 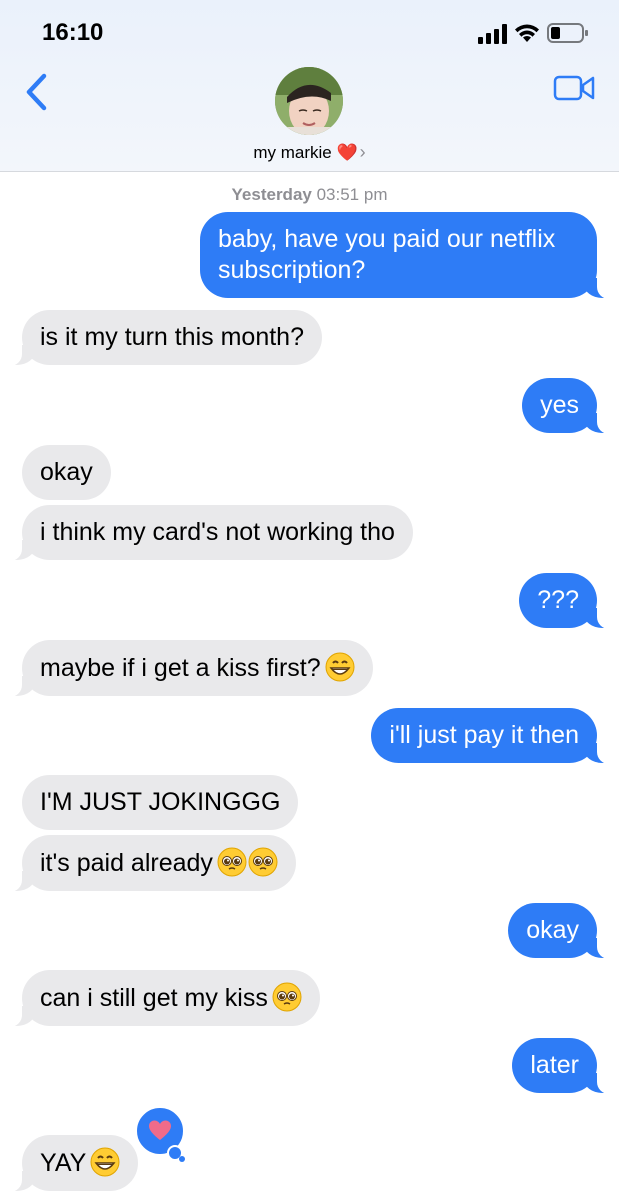 I want to click on contact-name-button: my markie ❤️ ›, so click(x=309, y=152).